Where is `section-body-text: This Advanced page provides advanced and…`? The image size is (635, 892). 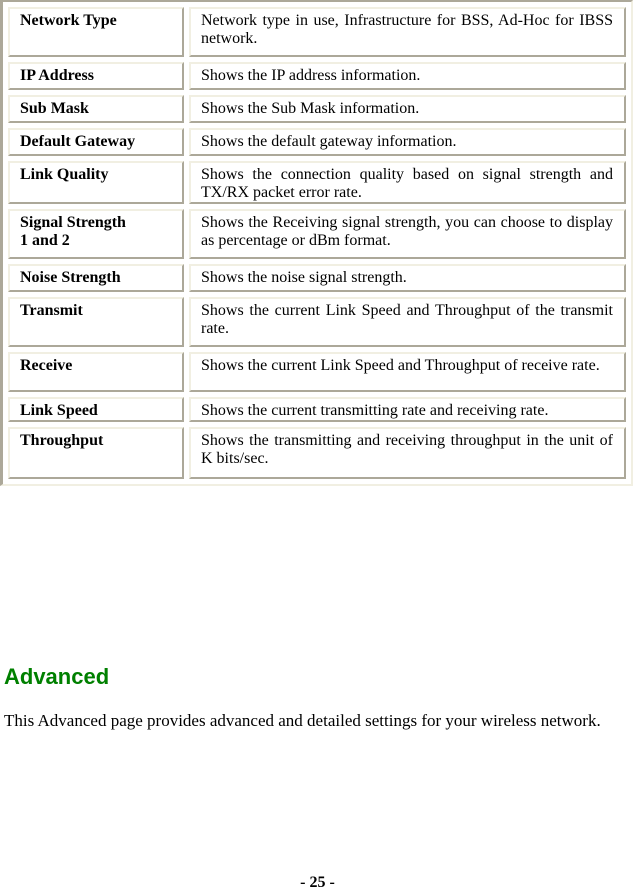
section-body-text: This Advanced page provides advanced and… is located at coordinates (302, 720).